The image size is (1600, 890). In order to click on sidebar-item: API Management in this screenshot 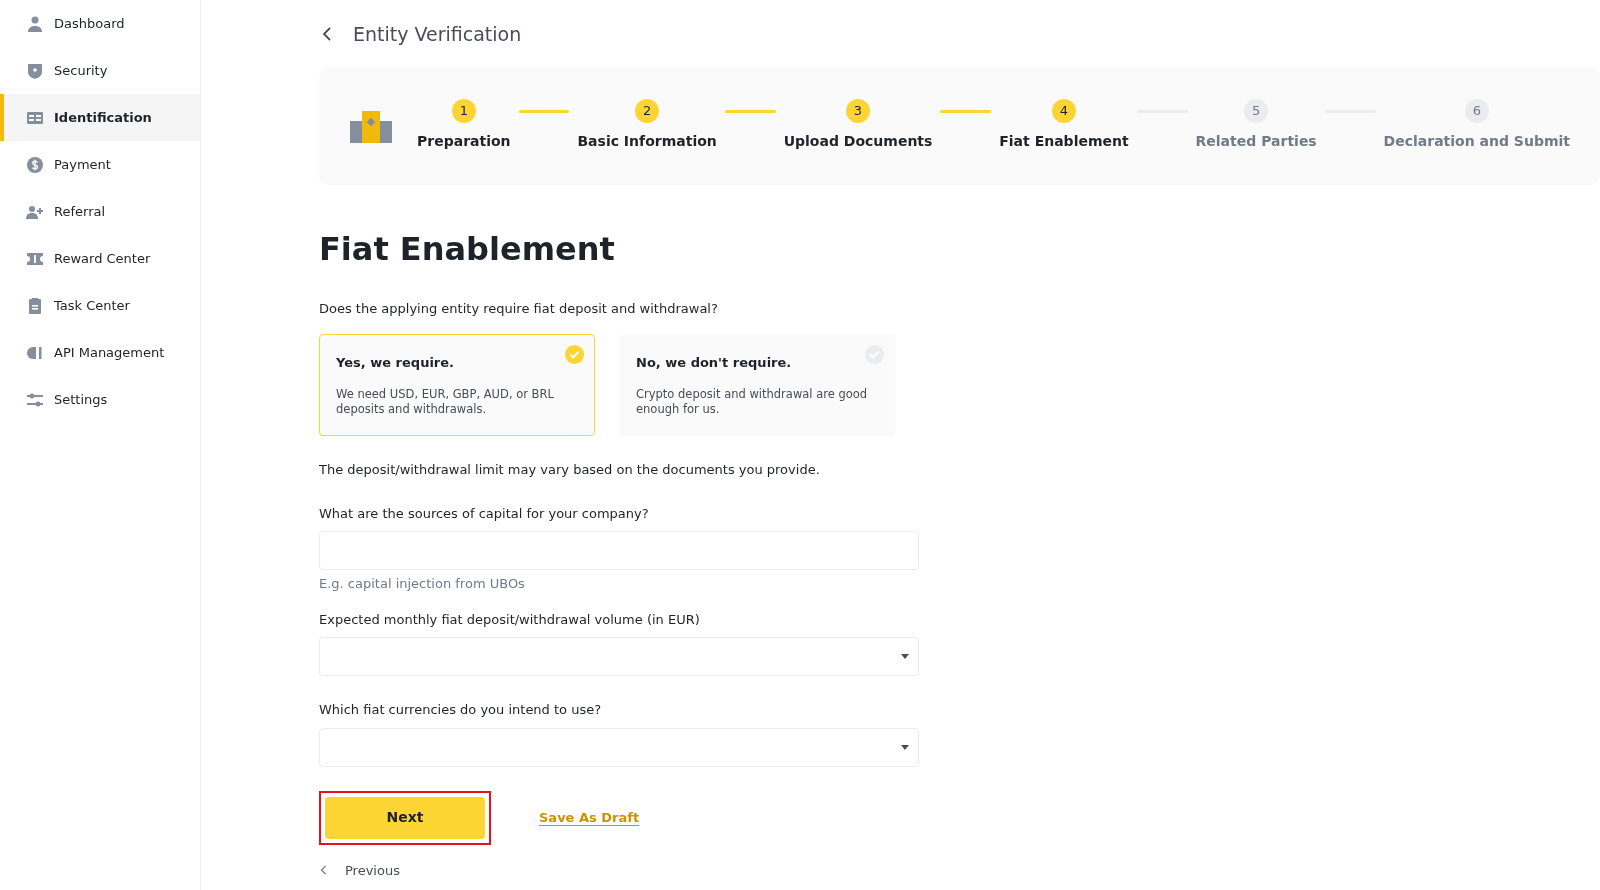, I will do `click(100, 352)`.